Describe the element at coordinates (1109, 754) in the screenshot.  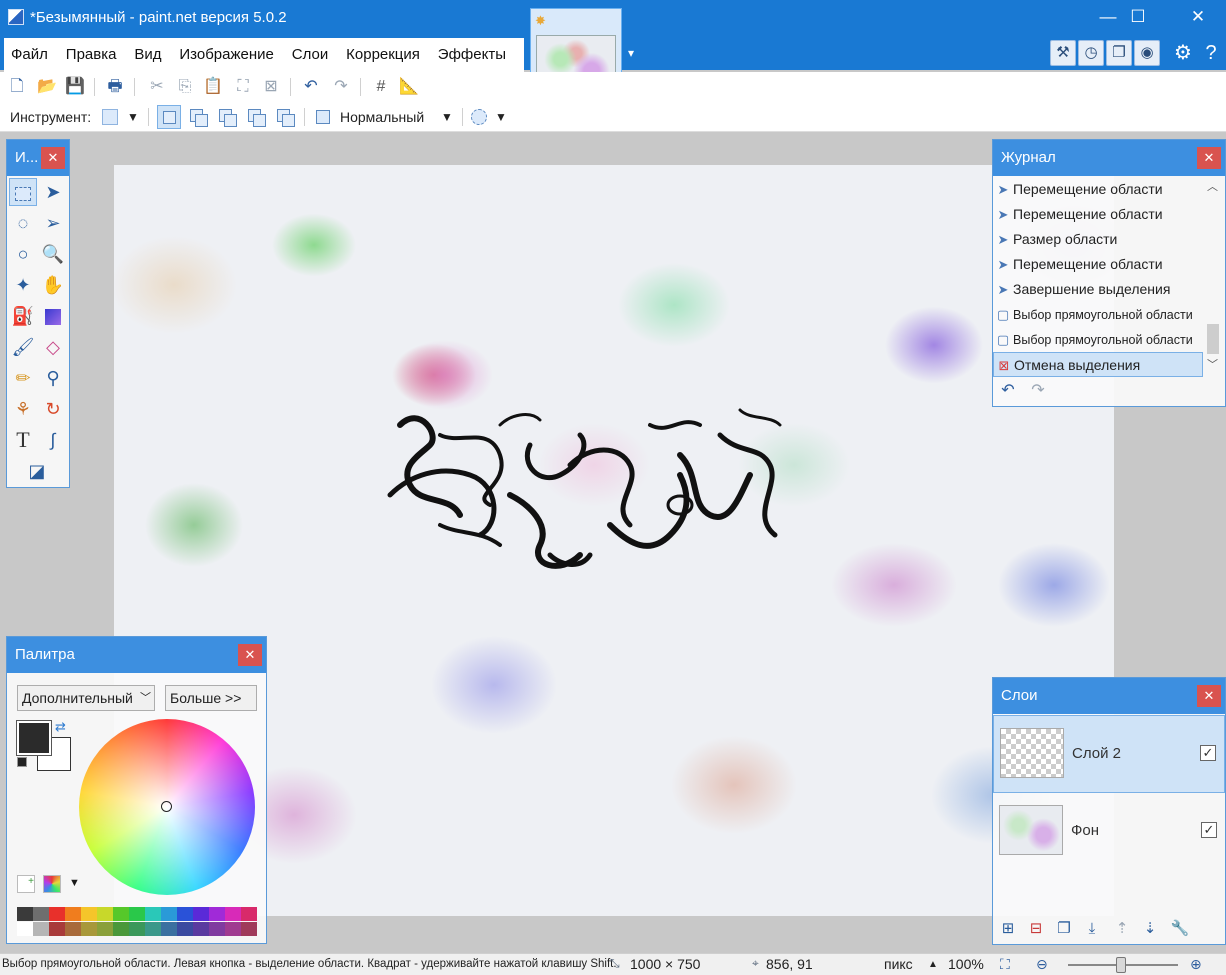
I see `layer-item: Слой 2 ✓` at that location.